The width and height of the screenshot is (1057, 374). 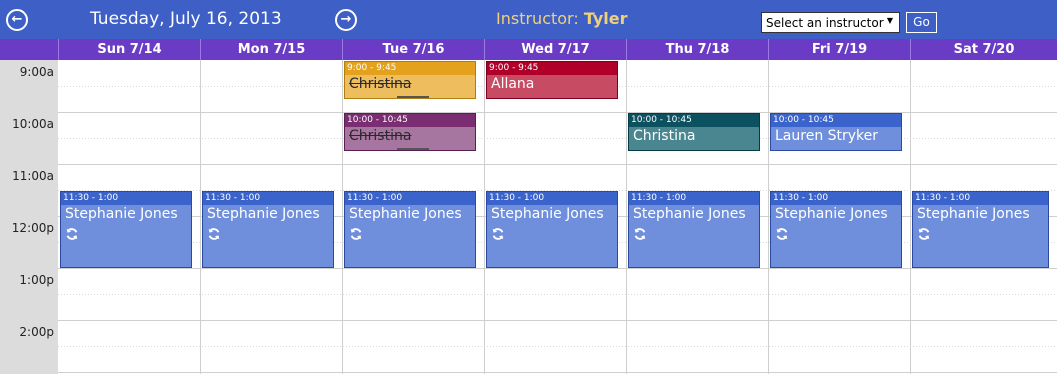 I want to click on day-header: Mon 7/15, so click(x=271, y=49).